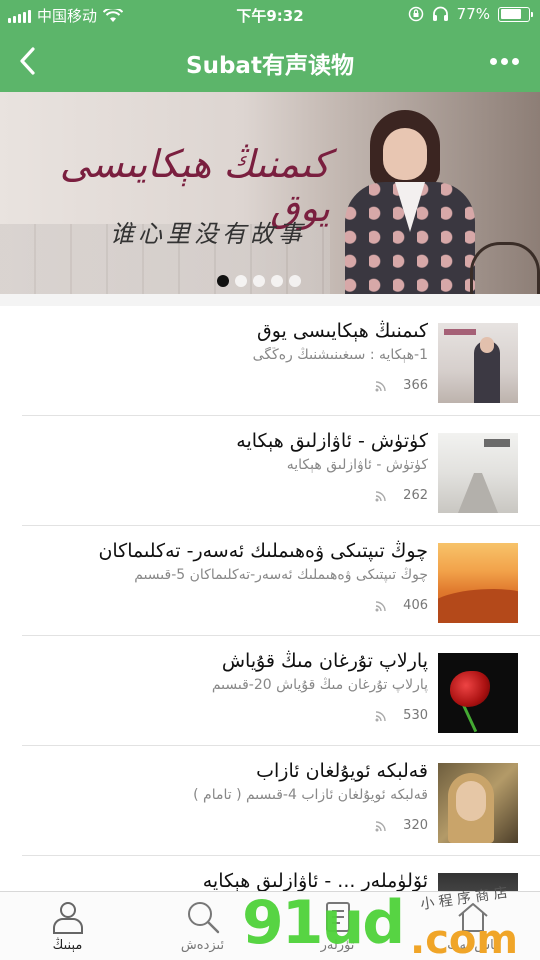 This screenshot has width=540, height=960. I want to click on back-button, so click(27, 61).